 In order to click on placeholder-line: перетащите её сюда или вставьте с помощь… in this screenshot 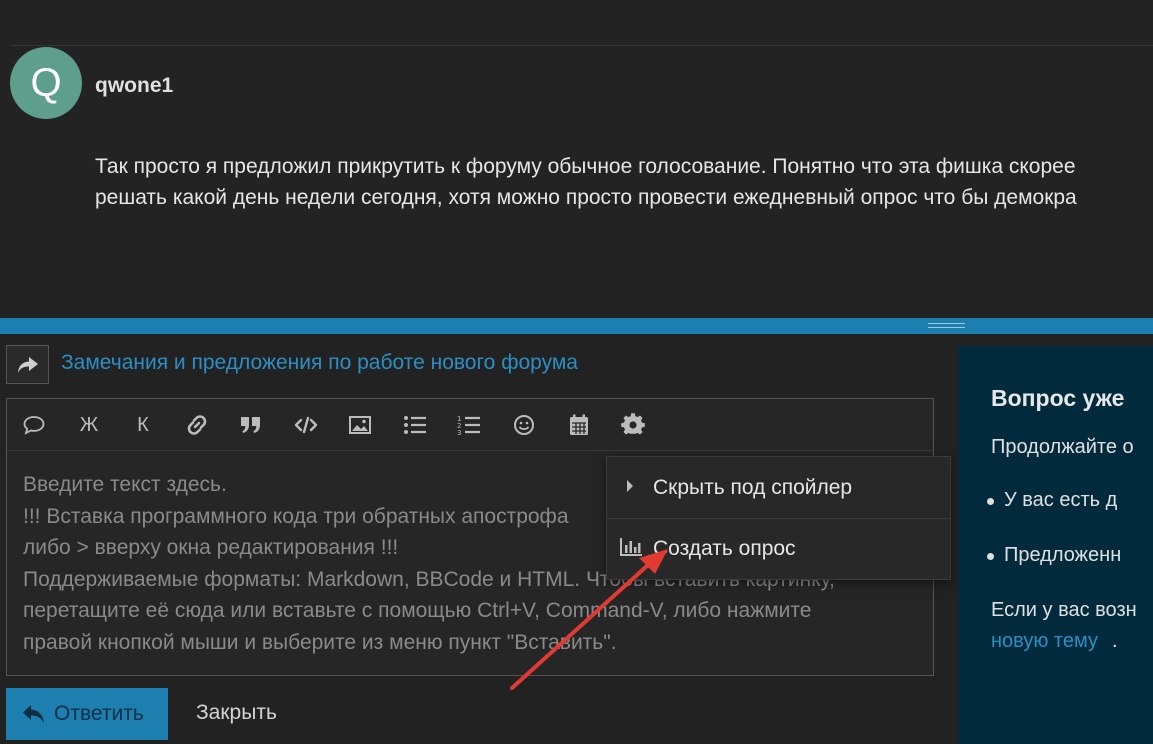, I will do `click(417, 610)`.